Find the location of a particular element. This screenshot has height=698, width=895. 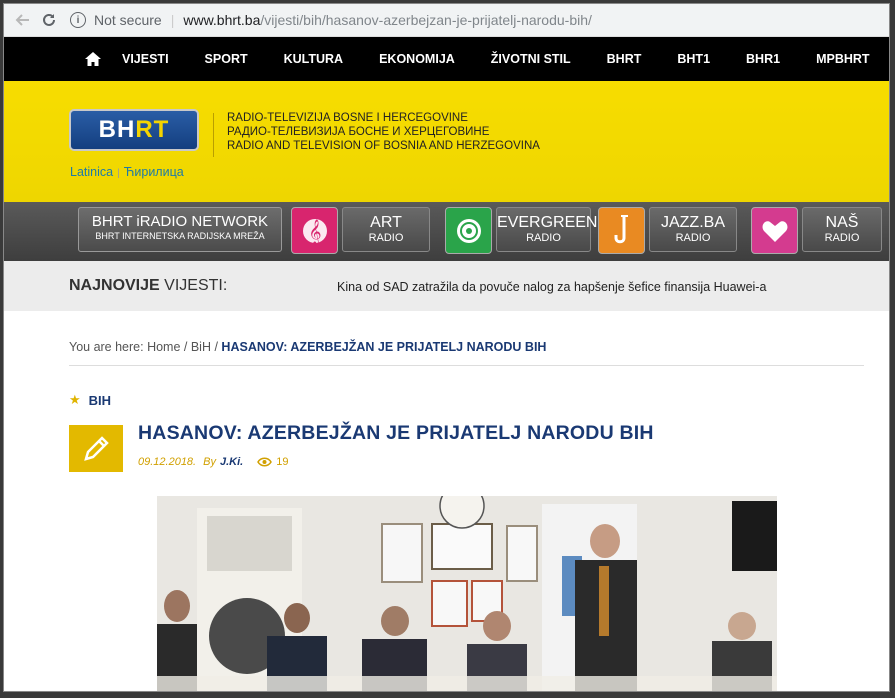

station-nas: NAŠ RADIO is located at coordinates (816, 230).